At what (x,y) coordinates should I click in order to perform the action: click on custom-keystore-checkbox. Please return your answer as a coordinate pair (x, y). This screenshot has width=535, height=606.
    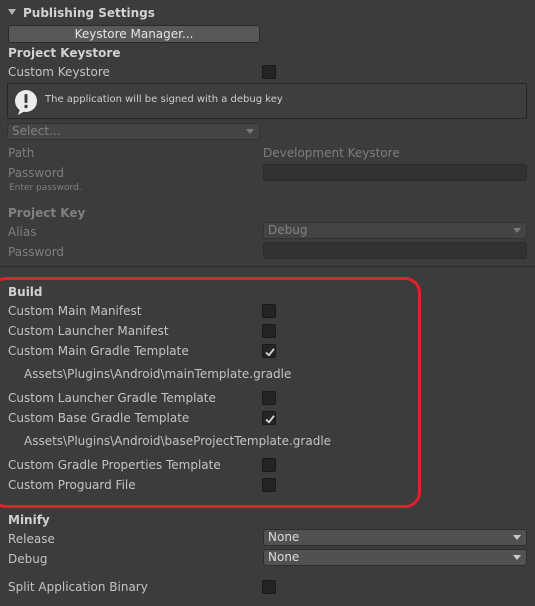
    Looking at the image, I should click on (269, 72).